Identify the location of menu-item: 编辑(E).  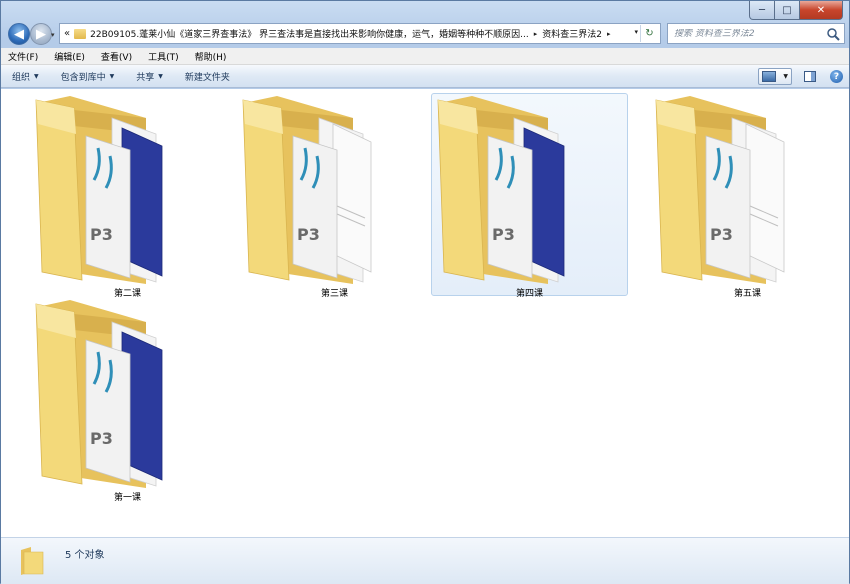
(69, 56).